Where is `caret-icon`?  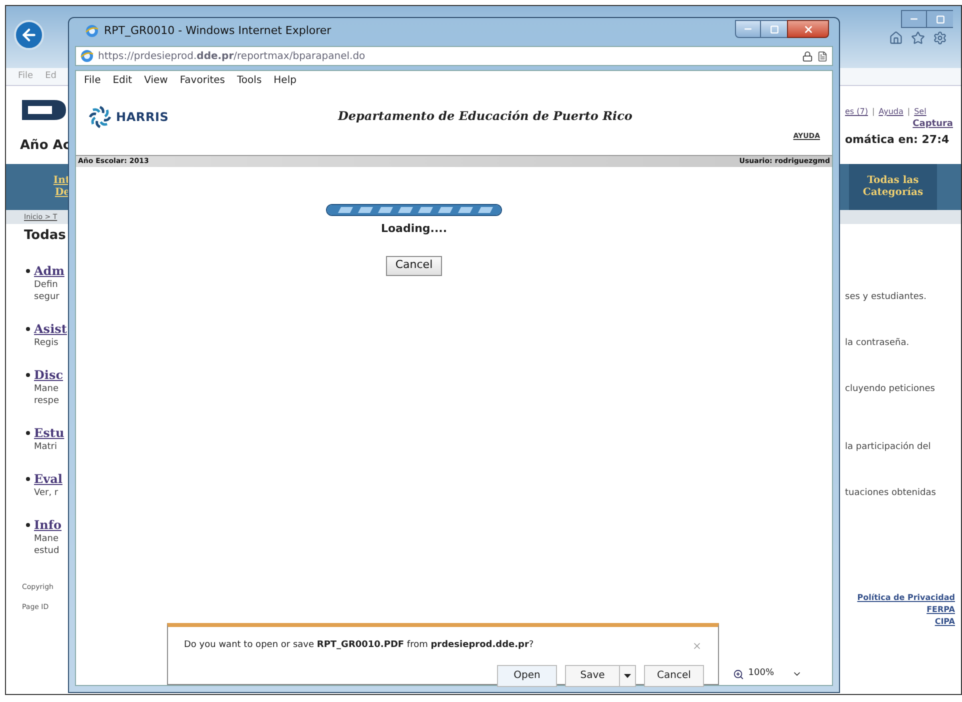 caret-icon is located at coordinates (627, 676).